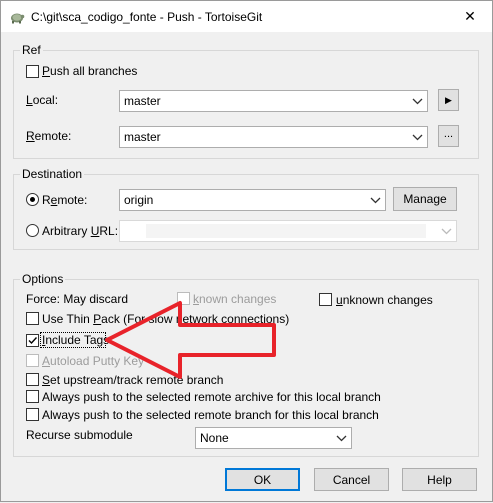 The height and width of the screenshot is (503, 493). I want to click on remote-branch-value: master, so click(142, 137).